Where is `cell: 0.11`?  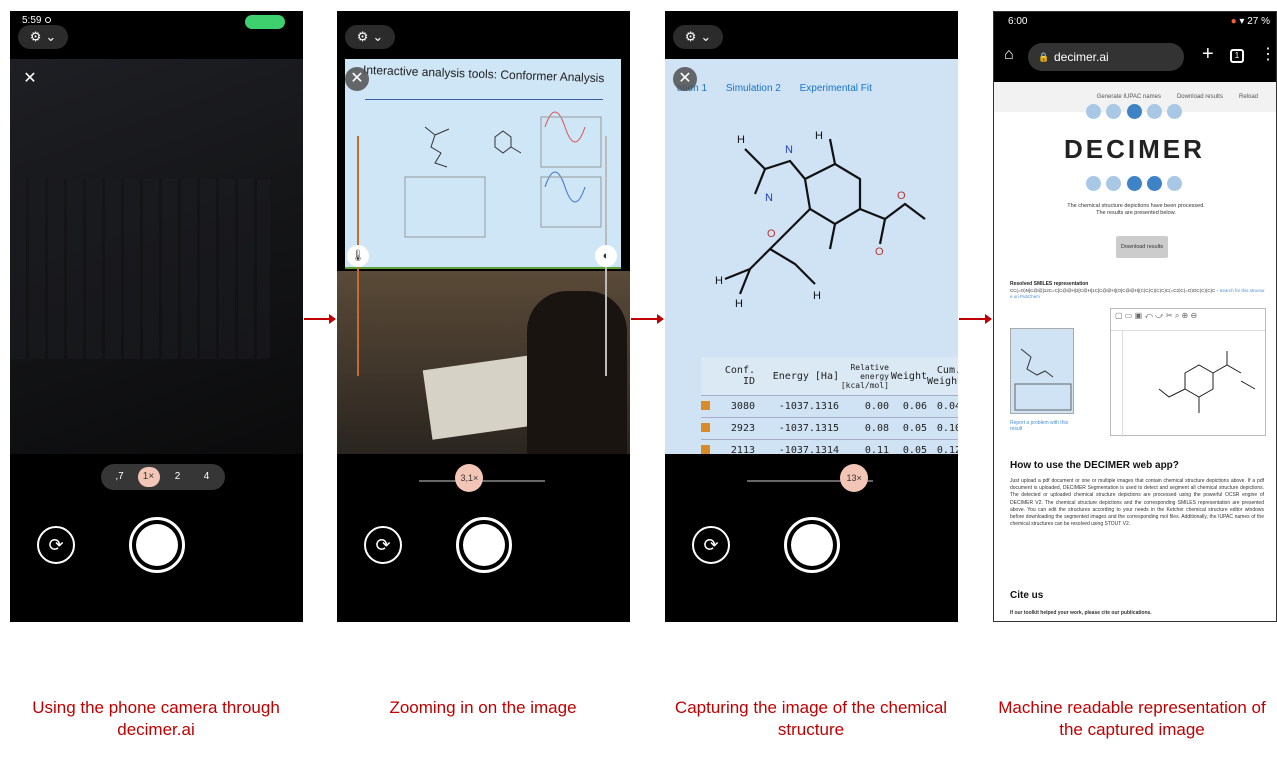 cell: 0.11 is located at coordinates (876, 450).